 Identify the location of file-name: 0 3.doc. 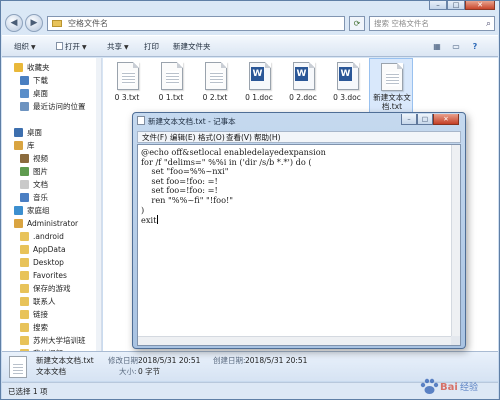
(347, 97).